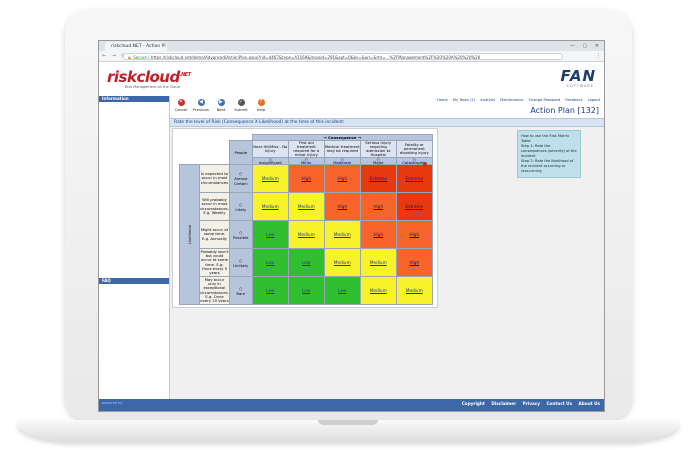 The width and height of the screenshot is (697, 450). Describe the element at coordinates (136, 46) in the screenshot. I see `browser-tab: riskcloud.NET - Action Pl` at that location.